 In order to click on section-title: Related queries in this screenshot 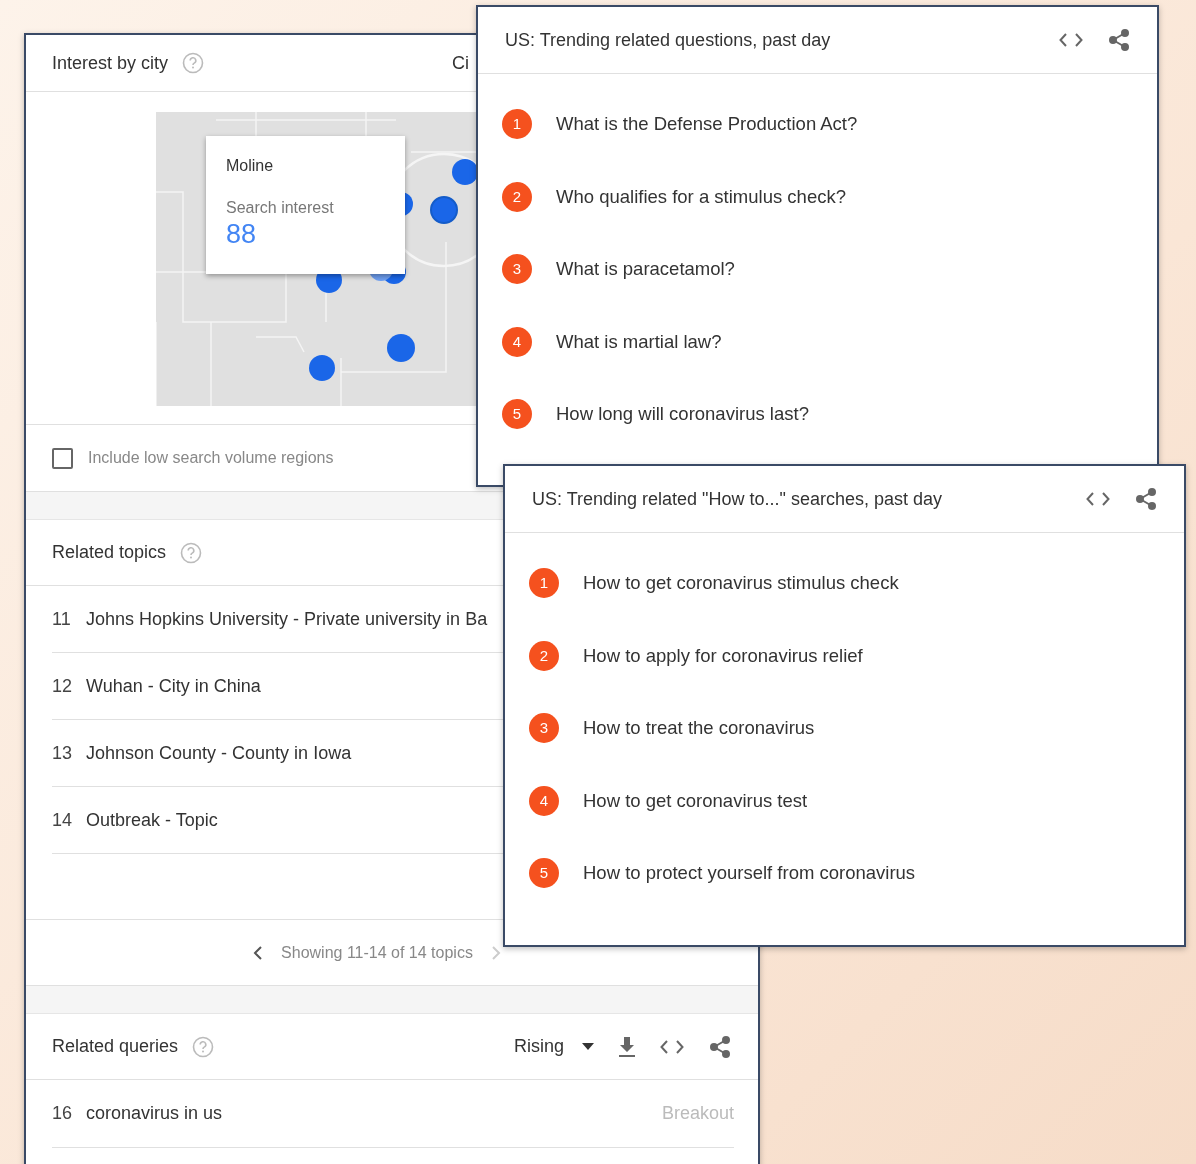, I will do `click(115, 1046)`.